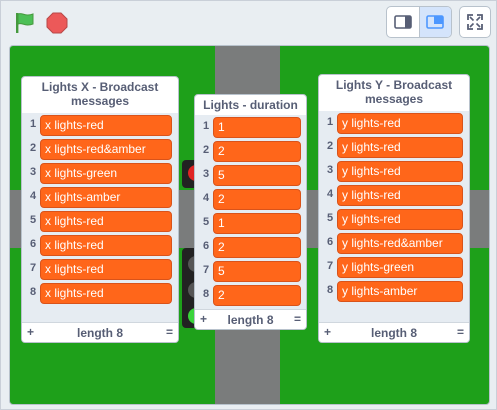  What do you see at coordinates (100, 173) in the screenshot?
I see `list-item: 3x lights-green` at bounding box center [100, 173].